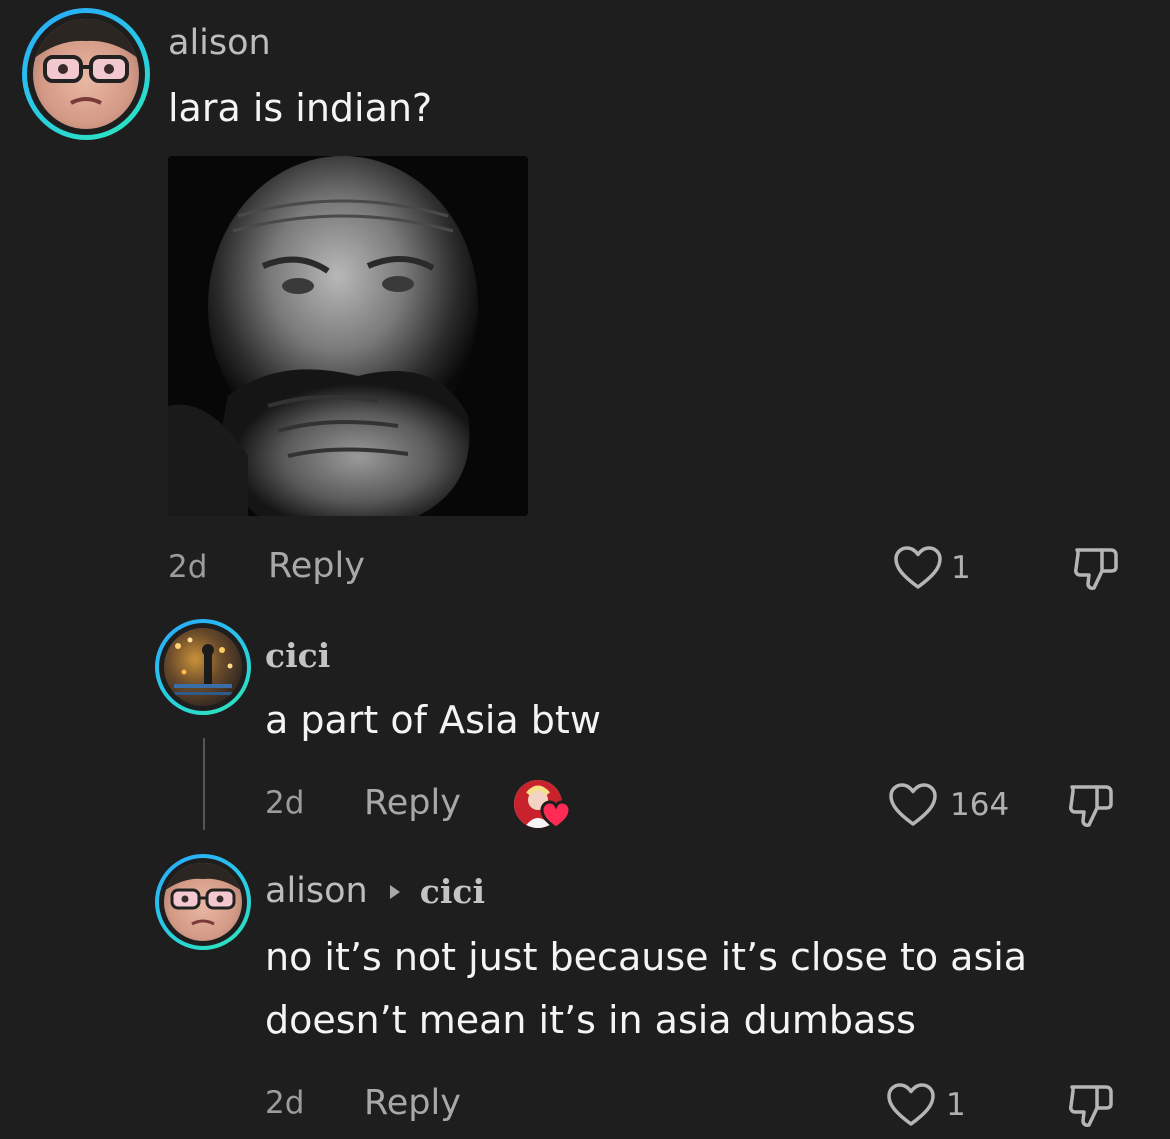  I want to click on heart-filled-icon, so click(556, 815).